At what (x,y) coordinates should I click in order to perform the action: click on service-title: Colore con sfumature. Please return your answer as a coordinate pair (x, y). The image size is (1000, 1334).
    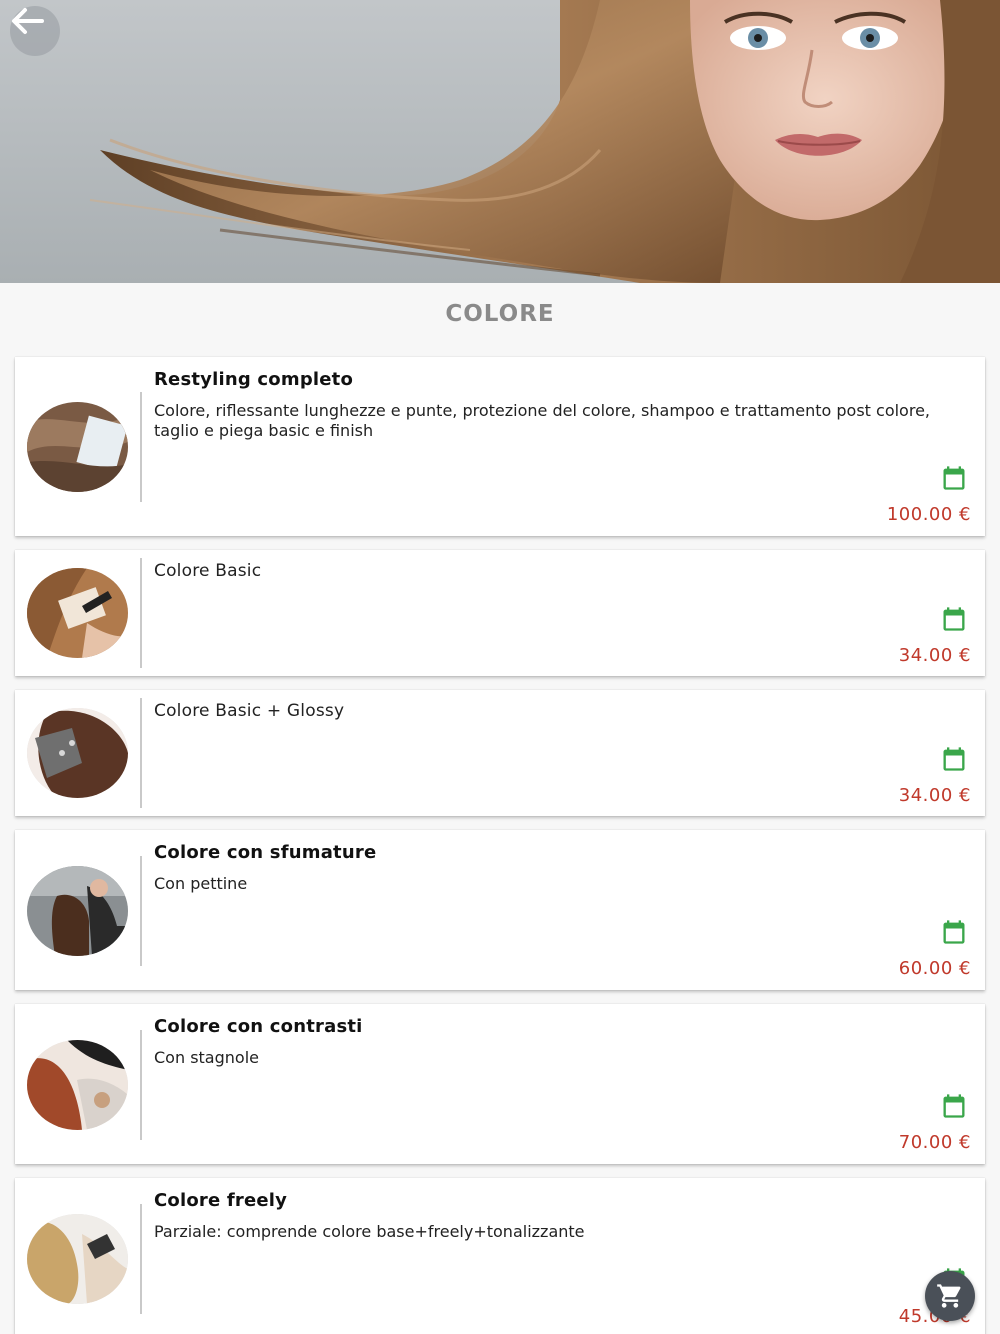
    Looking at the image, I should click on (265, 852).